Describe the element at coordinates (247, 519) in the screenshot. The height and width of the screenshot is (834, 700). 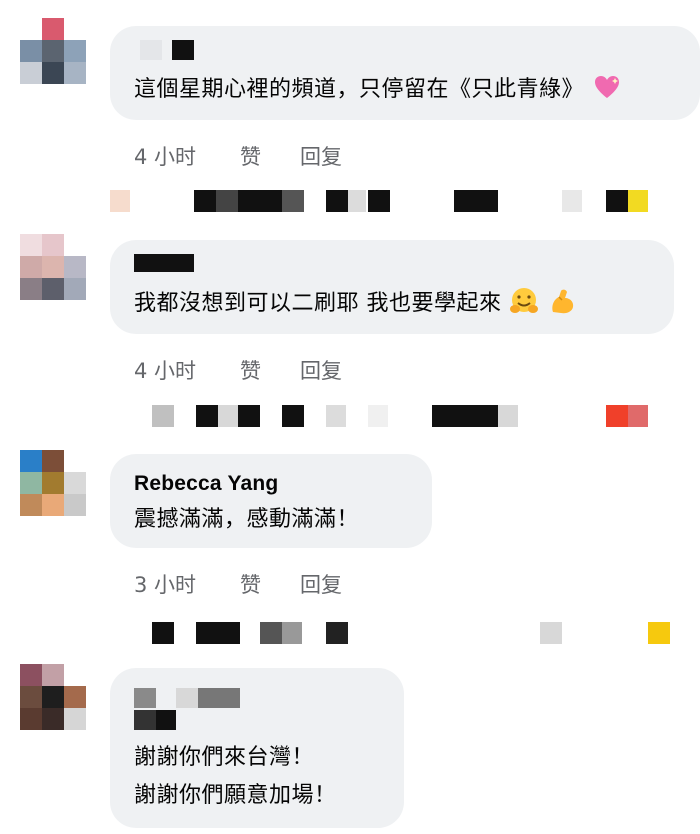
I see `comment-text: 震撼滿滿，感動滿滿！` at that location.